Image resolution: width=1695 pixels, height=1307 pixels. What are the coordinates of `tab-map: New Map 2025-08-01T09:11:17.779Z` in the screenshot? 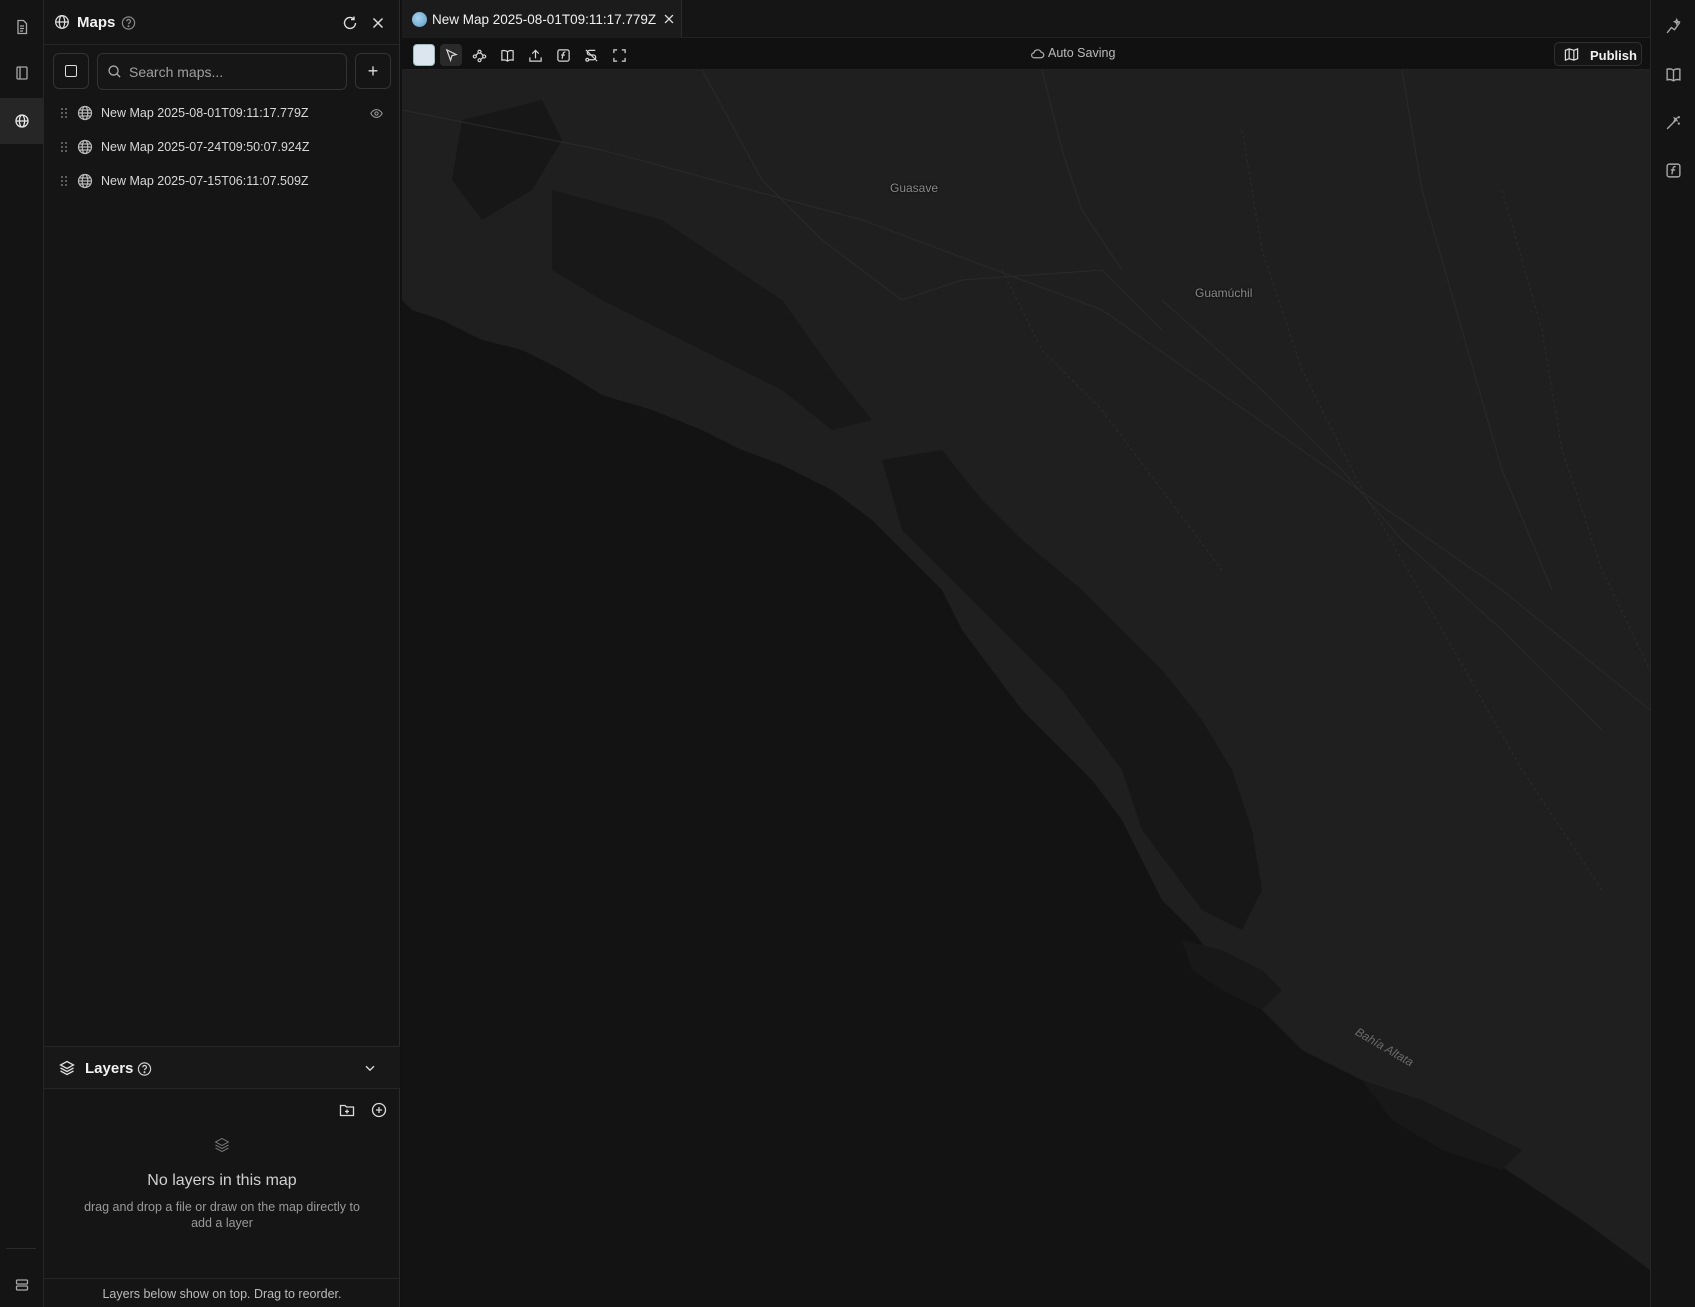 It's located at (542, 19).